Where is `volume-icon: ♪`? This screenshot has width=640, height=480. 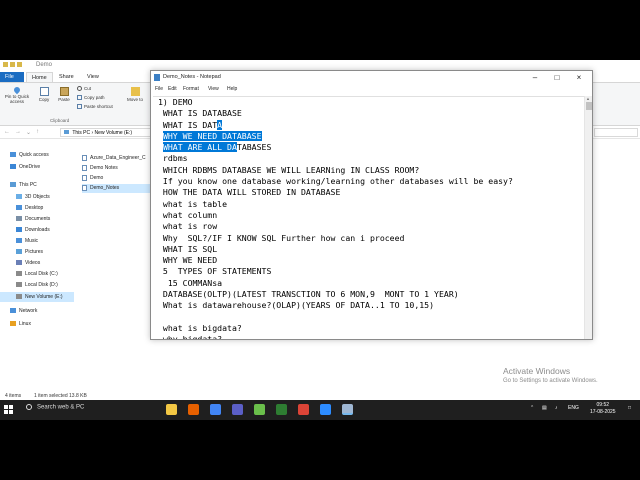 volume-icon: ♪ is located at coordinates (556, 408).